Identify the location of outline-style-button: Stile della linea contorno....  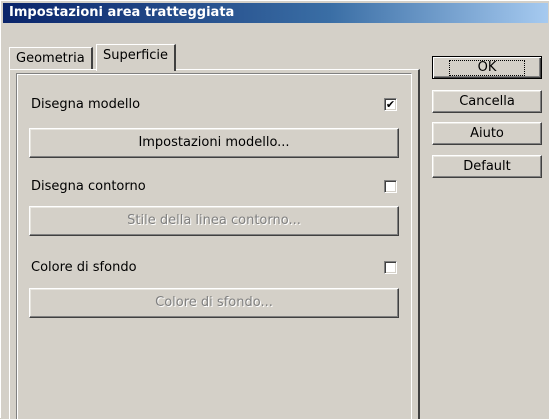
(214, 221).